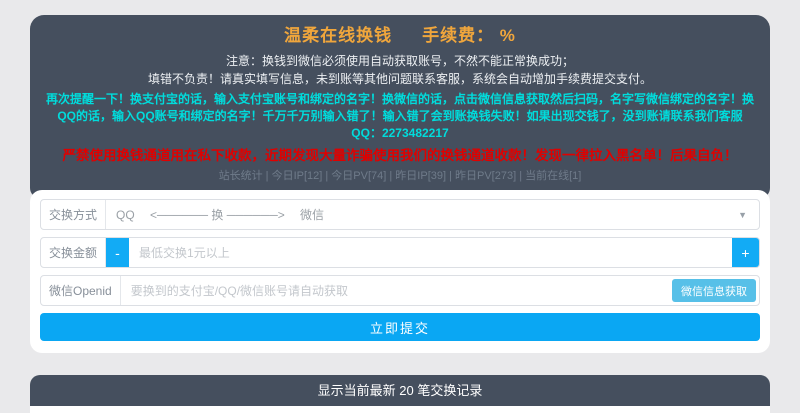 Image resolution: width=800 pixels, height=413 pixels. I want to click on records-table-body: 订单号 换钱方式 换钱金额 提交时间 成功时间 状态, so click(400, 409).